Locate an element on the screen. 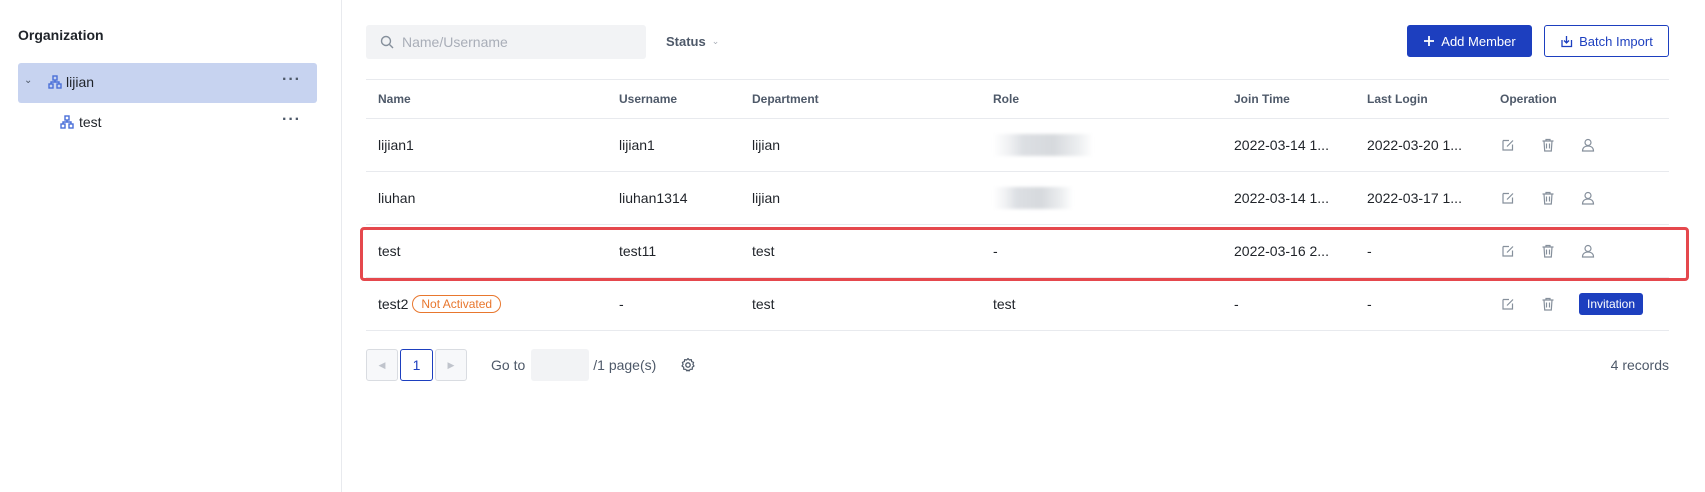 The width and height of the screenshot is (1705, 492). import-icon is located at coordinates (1567, 41).